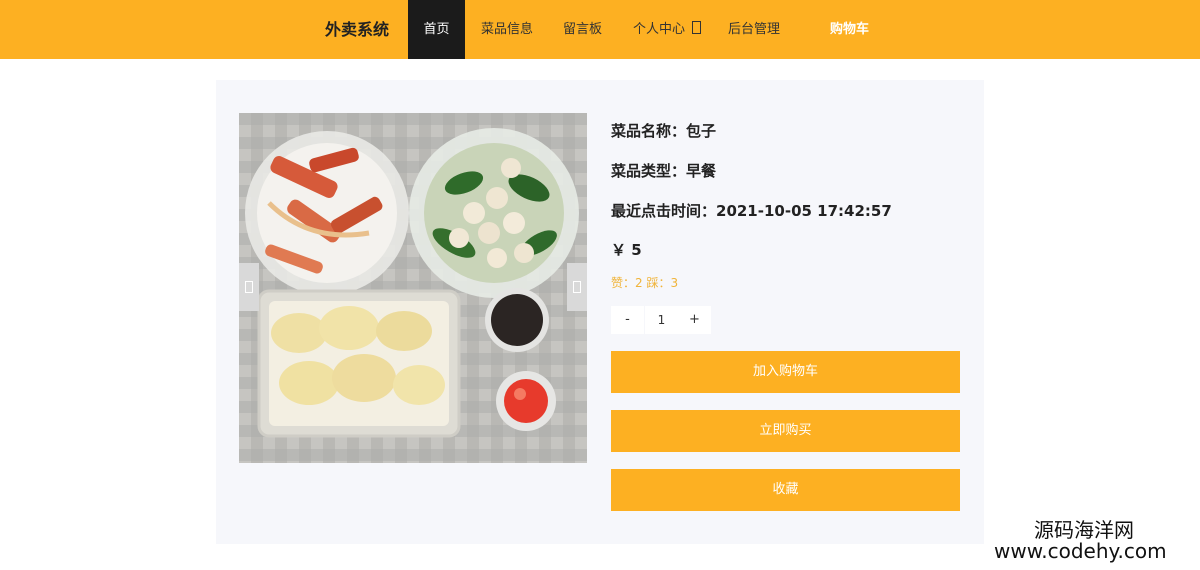 Image resolution: width=1200 pixels, height=570 pixels. I want to click on nav-personal-center-label: 个人中心, so click(659, 29).